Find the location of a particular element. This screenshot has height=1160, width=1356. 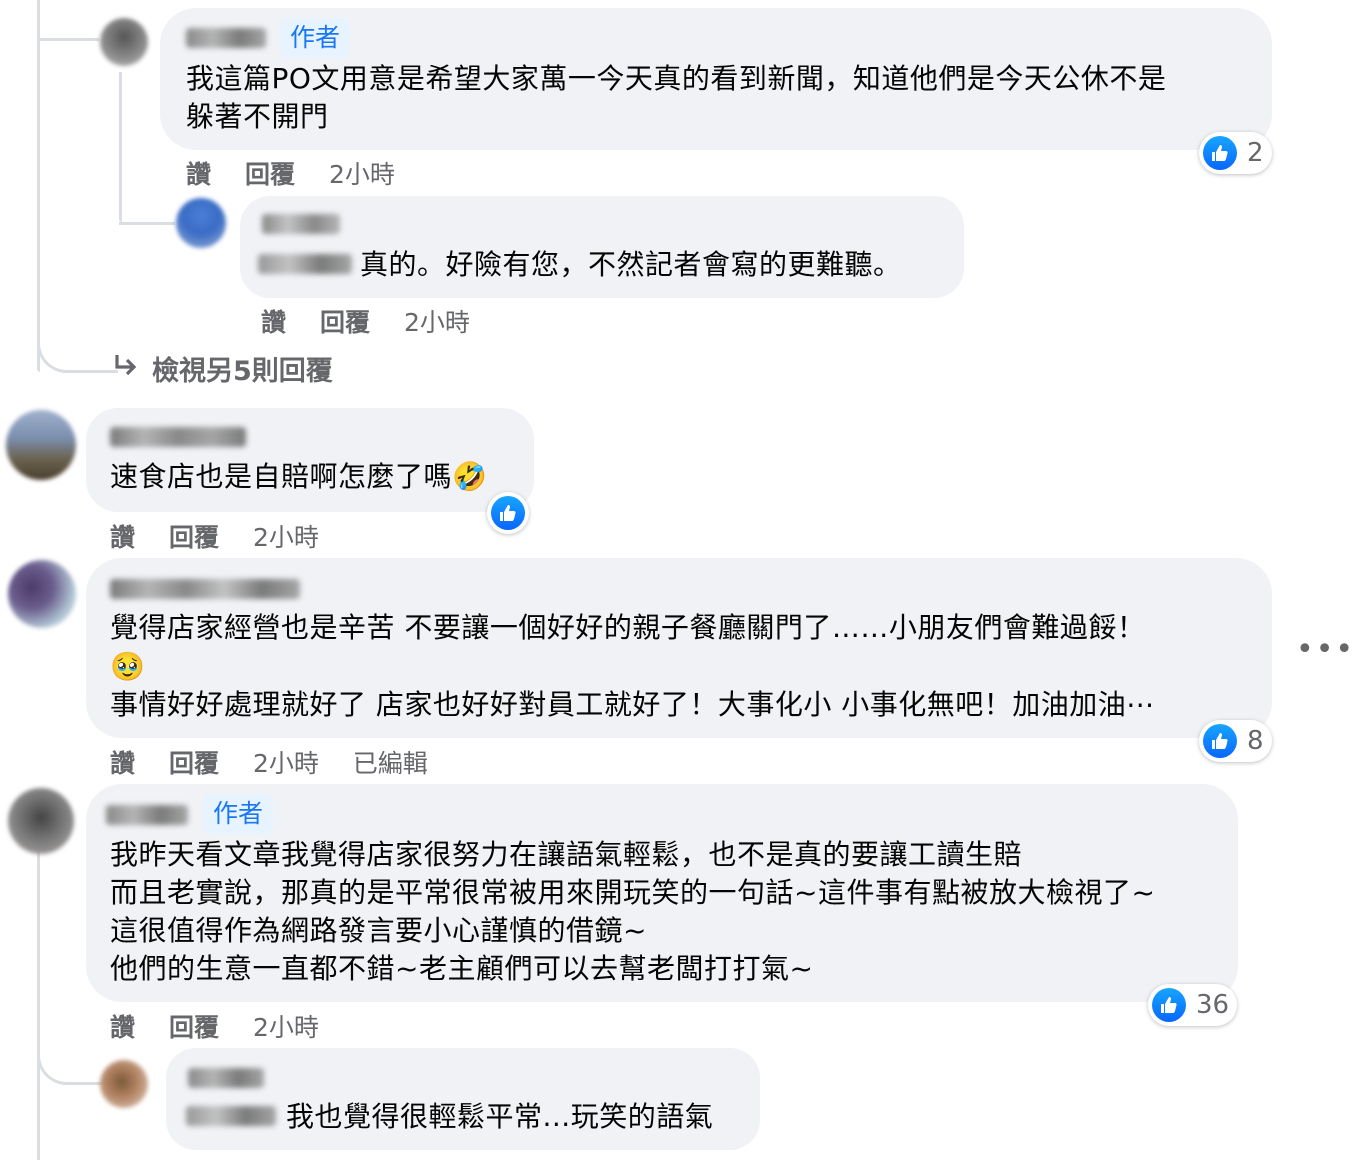

comment-text: 速食店也是自賠啊怎麼了嗎🤣 is located at coordinates (298, 477).